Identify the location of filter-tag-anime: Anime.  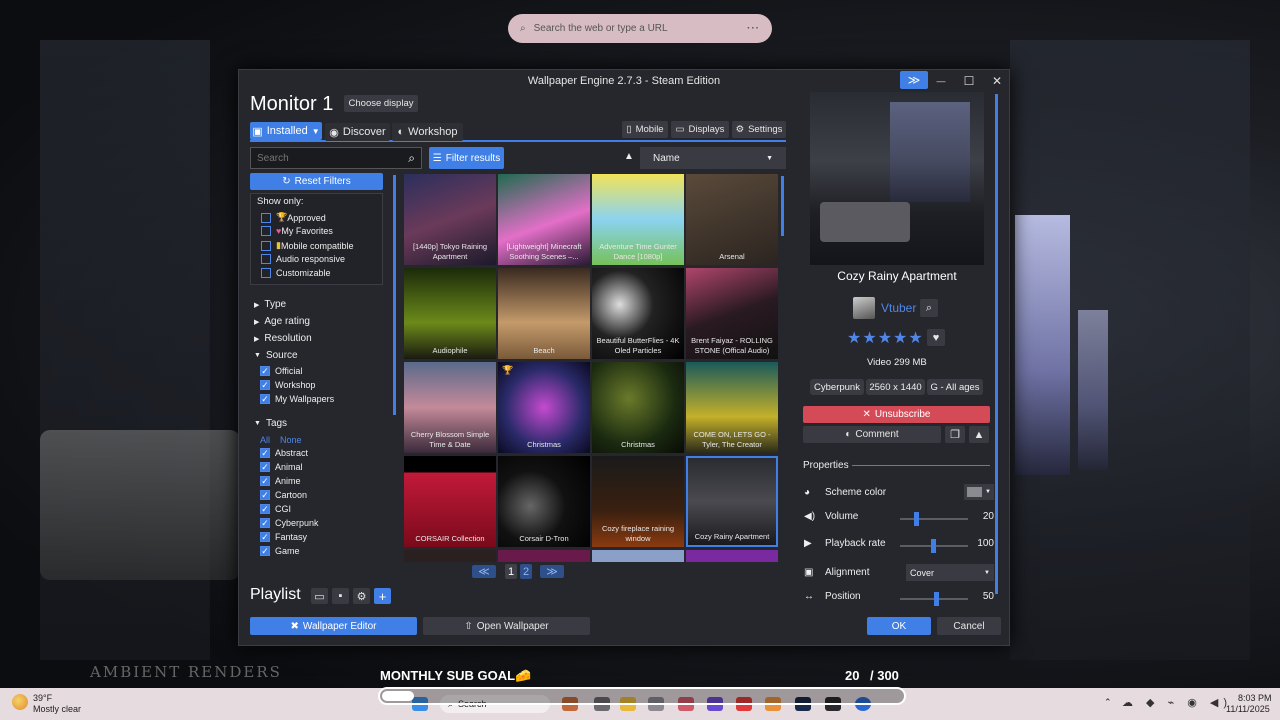
(280, 481).